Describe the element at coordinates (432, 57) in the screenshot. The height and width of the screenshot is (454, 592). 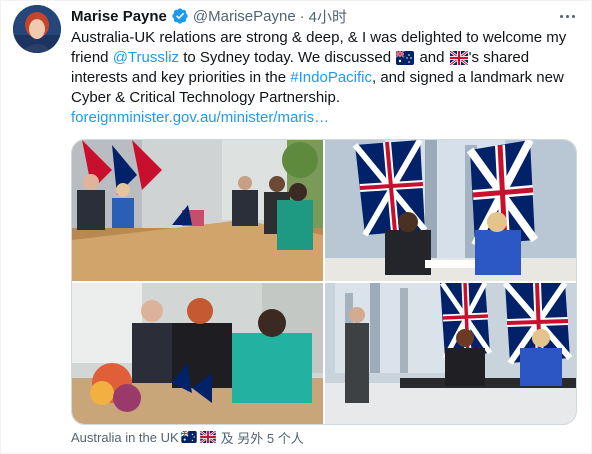
I see `text-segment: and` at that location.